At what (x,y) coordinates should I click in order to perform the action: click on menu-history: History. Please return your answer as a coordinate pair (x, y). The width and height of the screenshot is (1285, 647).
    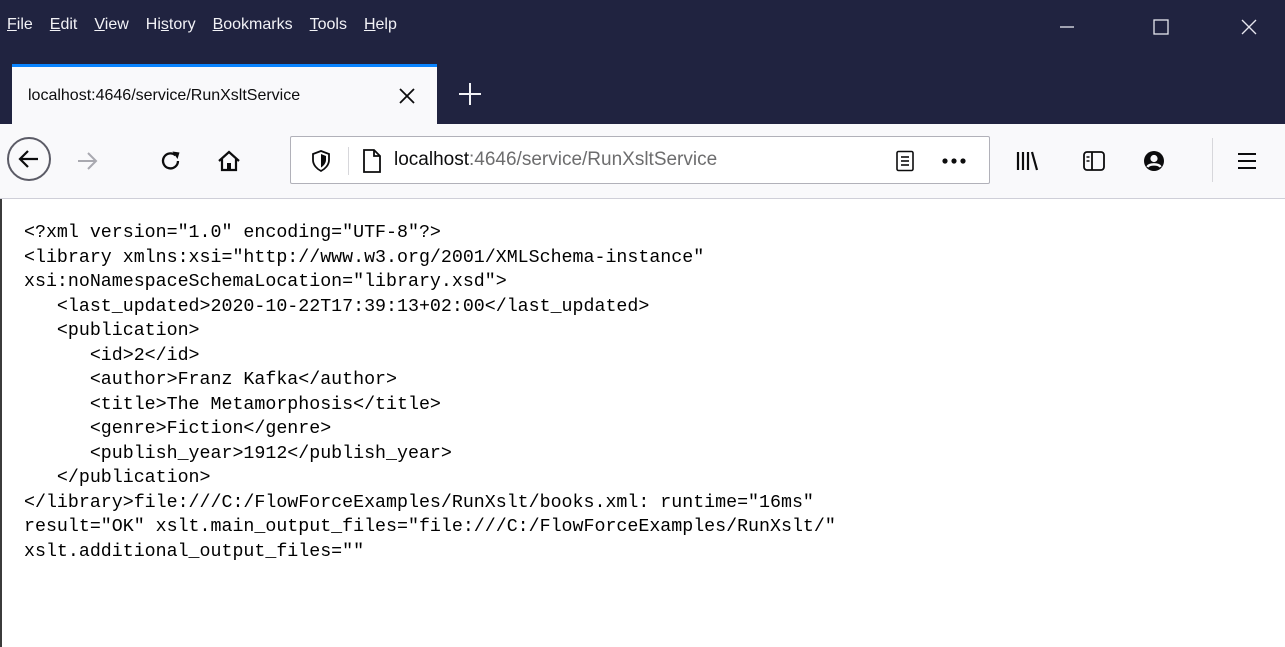
    Looking at the image, I should click on (171, 25).